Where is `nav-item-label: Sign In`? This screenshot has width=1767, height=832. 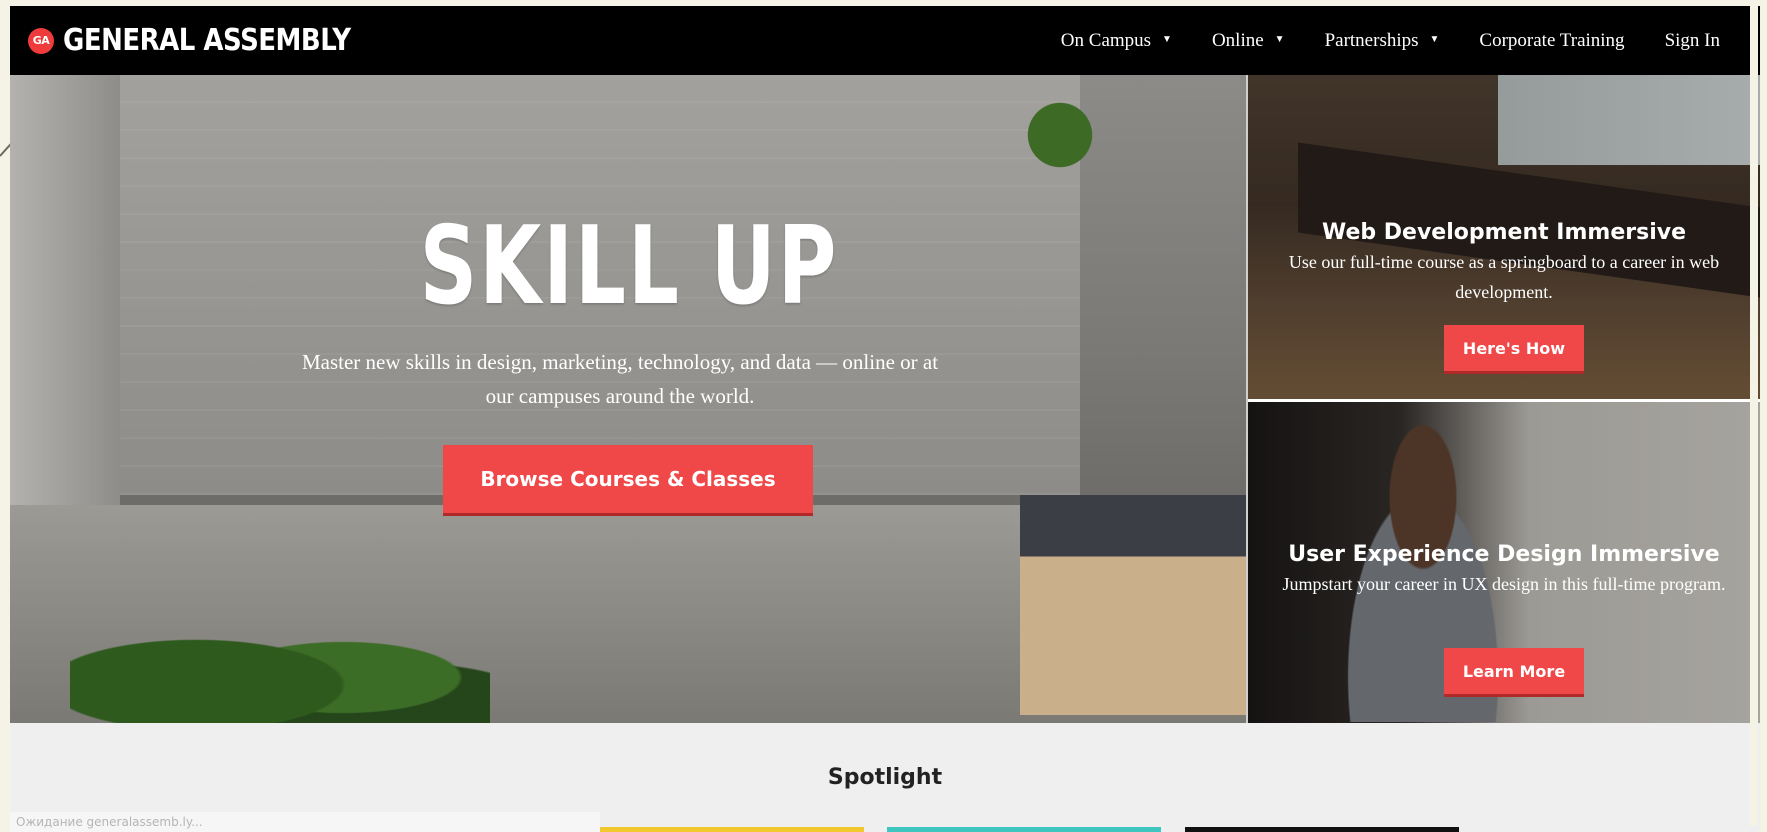
nav-item-label: Sign In is located at coordinates (1692, 40).